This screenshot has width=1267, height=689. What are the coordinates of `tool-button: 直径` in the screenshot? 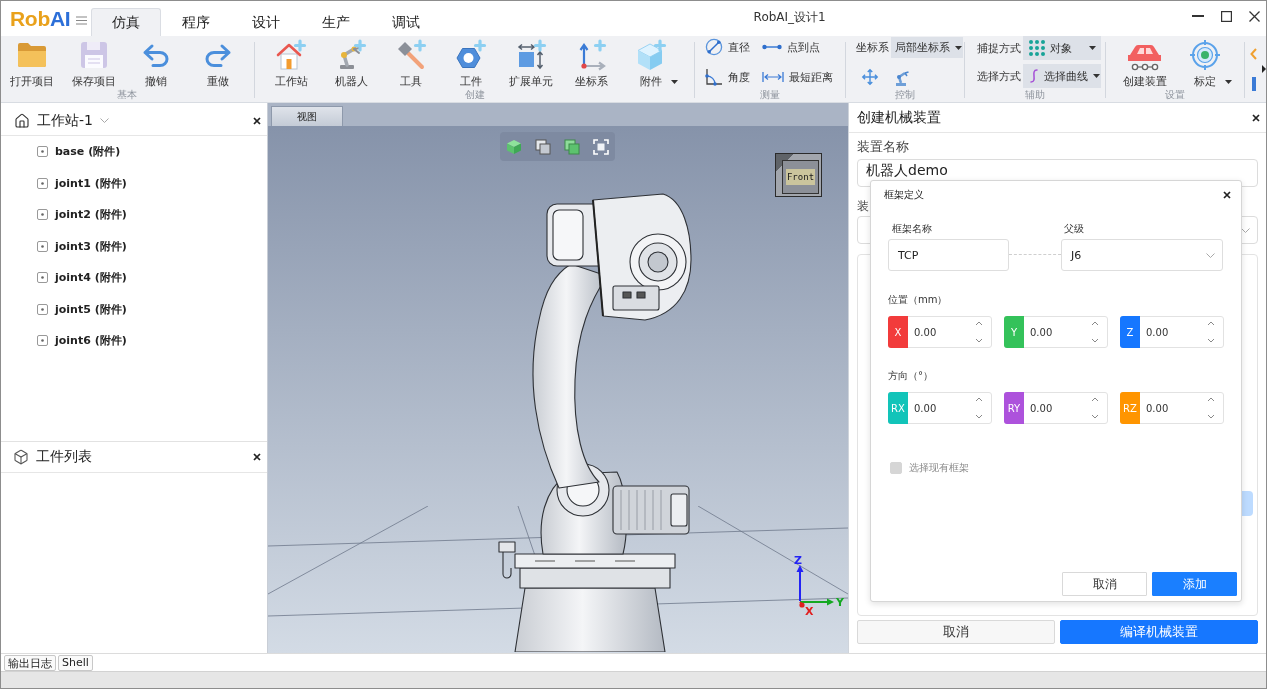 It's located at (733, 47).